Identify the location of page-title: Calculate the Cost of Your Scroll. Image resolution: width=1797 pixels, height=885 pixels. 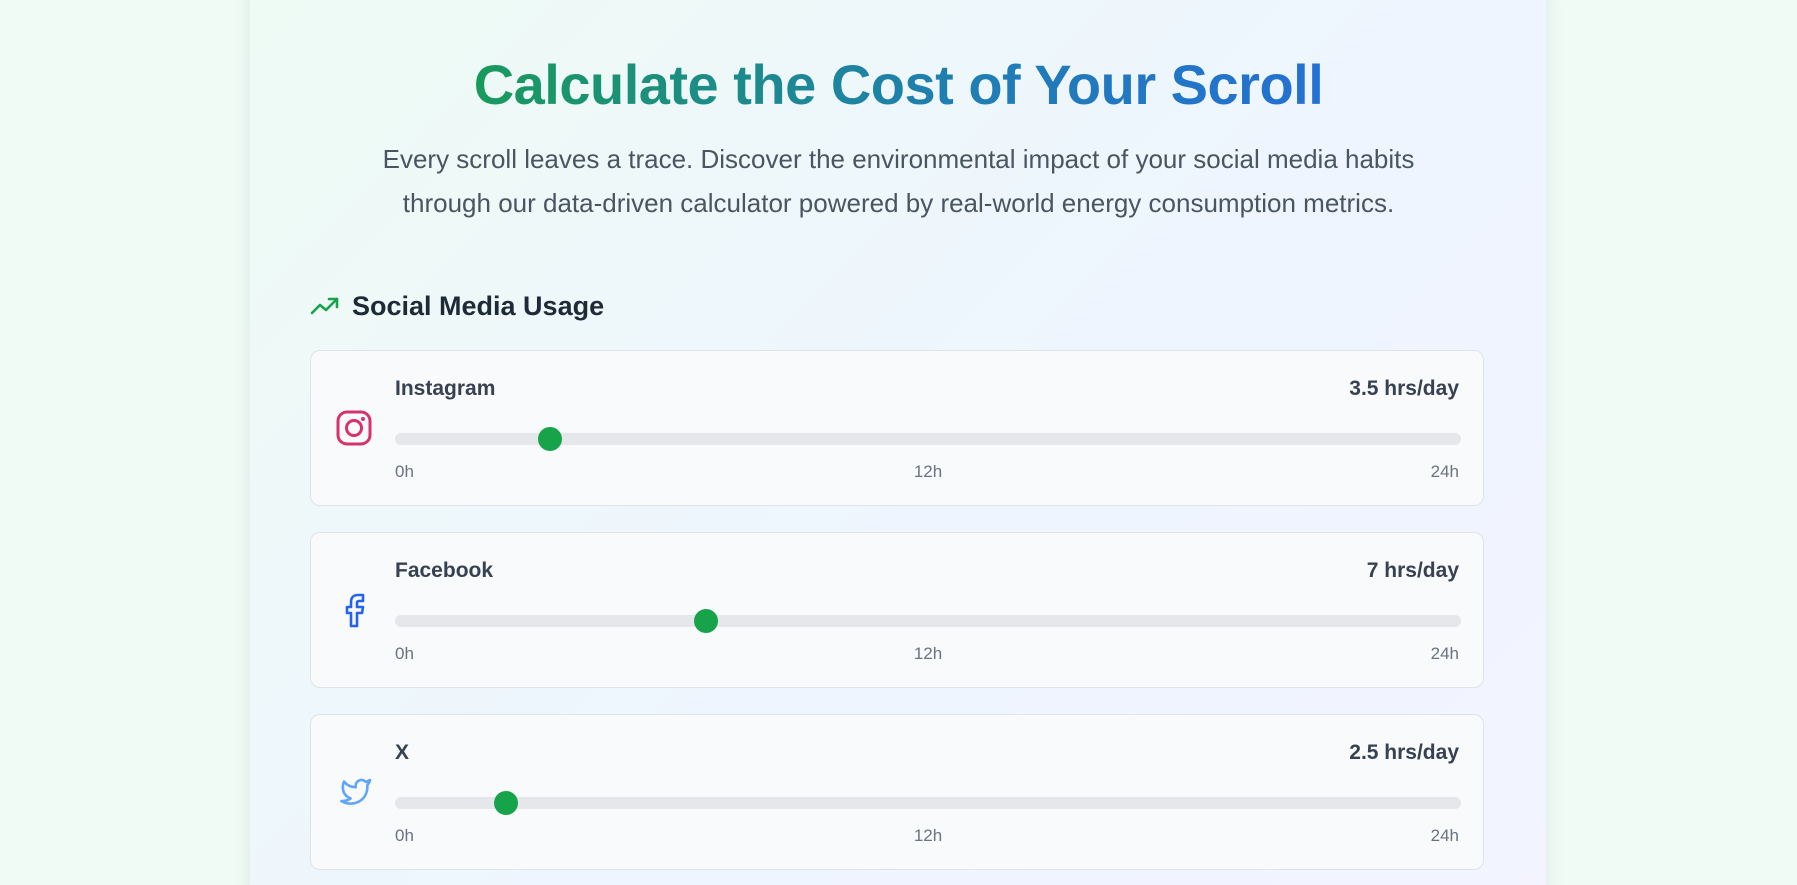
(898, 85).